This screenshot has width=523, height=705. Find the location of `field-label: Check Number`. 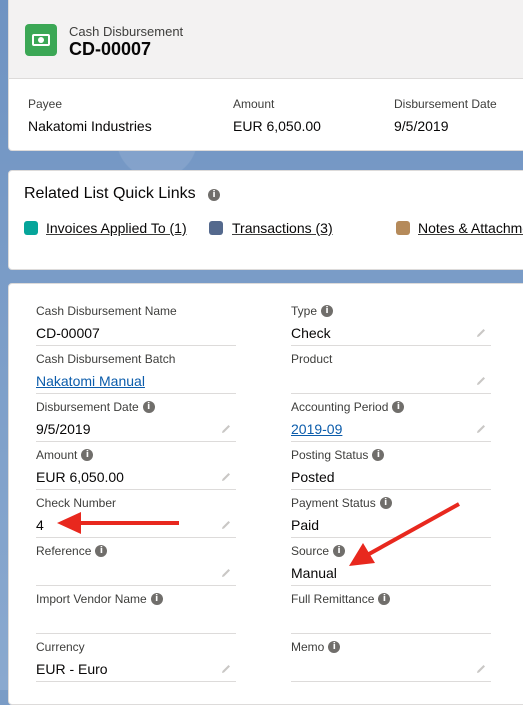

field-label: Check Number is located at coordinates (76, 503).